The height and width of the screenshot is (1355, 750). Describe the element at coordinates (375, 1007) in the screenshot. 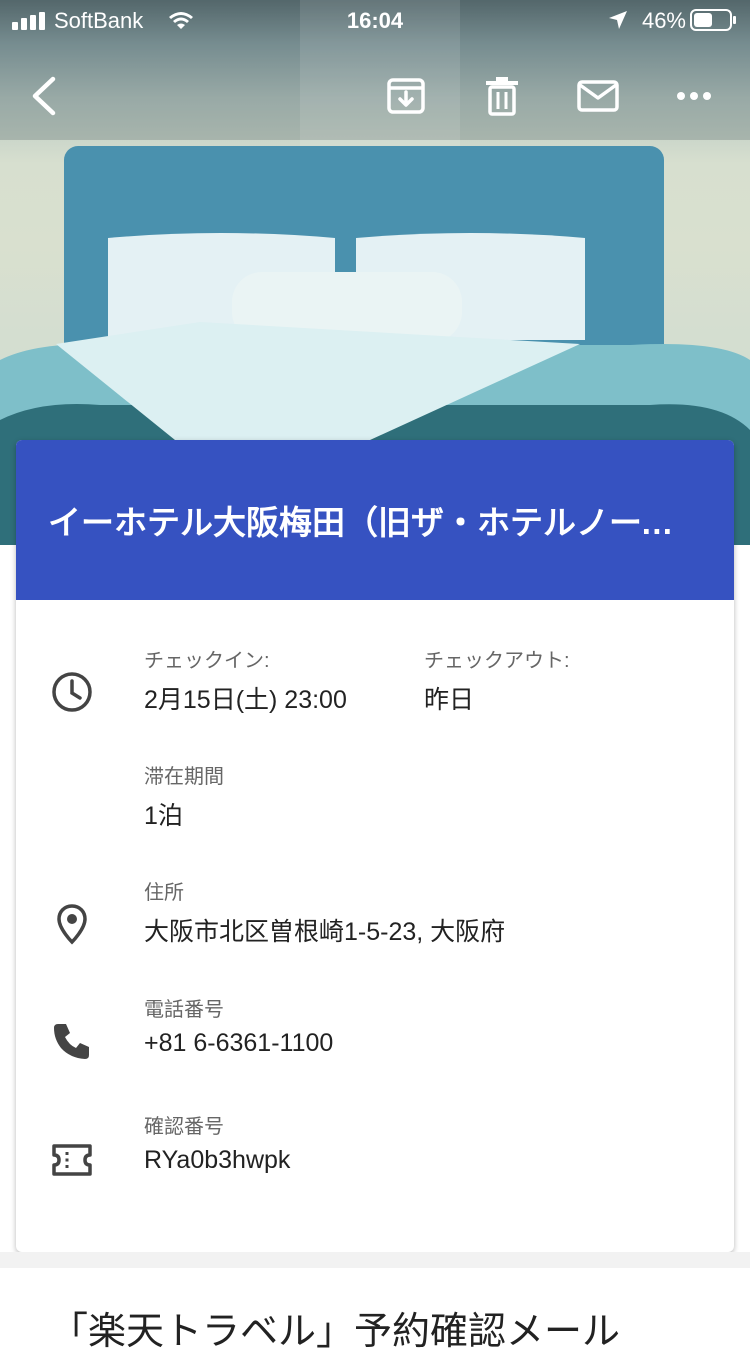

I see `phone-row: 電話番号 +81 6-6361-1100` at that location.